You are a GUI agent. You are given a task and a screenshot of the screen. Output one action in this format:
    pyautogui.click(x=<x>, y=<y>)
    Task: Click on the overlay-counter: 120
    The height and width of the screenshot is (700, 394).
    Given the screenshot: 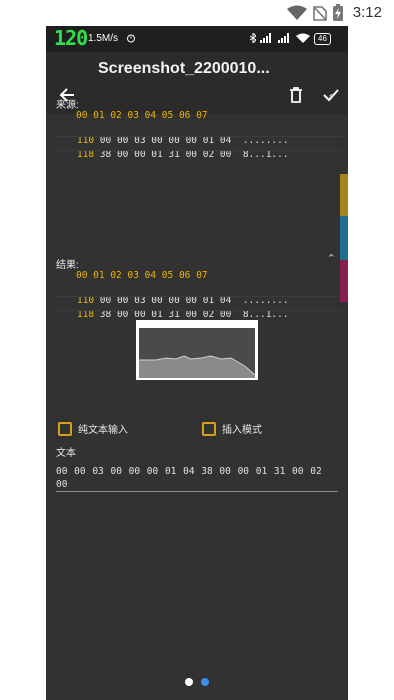 What is the action you would take?
    pyautogui.click(x=71, y=38)
    